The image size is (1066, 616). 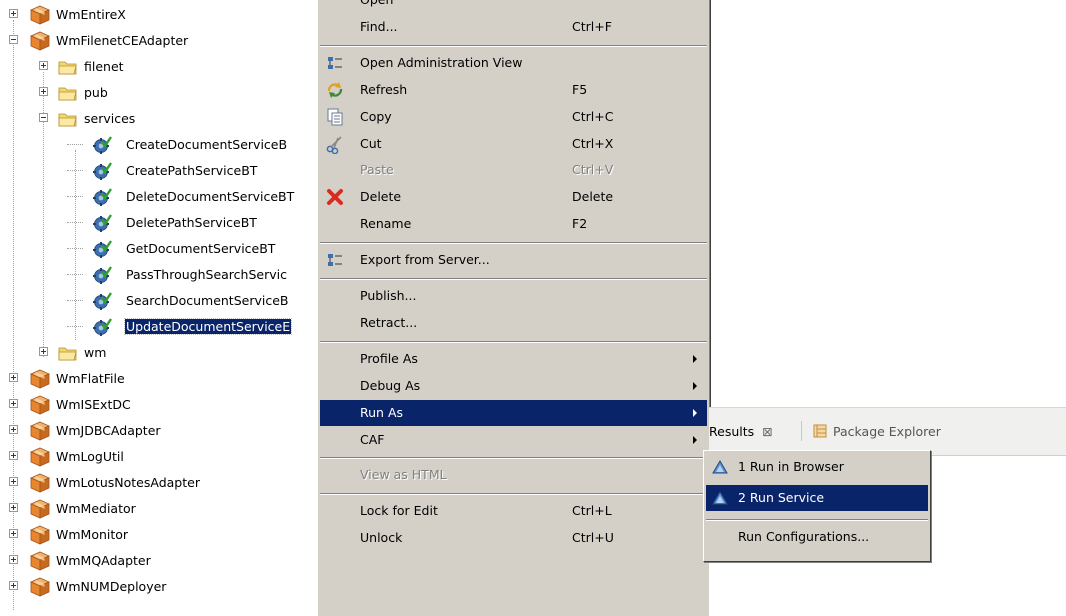 What do you see at coordinates (159, 145) in the screenshot?
I see `tree-item: CreateDocumentServiceB` at bounding box center [159, 145].